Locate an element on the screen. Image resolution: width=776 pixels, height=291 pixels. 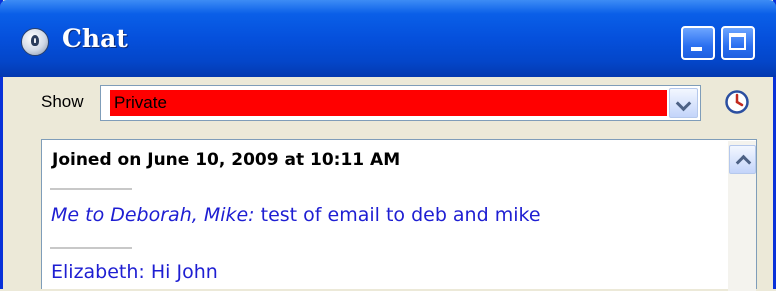
window-title: Chat is located at coordinates (95, 38).